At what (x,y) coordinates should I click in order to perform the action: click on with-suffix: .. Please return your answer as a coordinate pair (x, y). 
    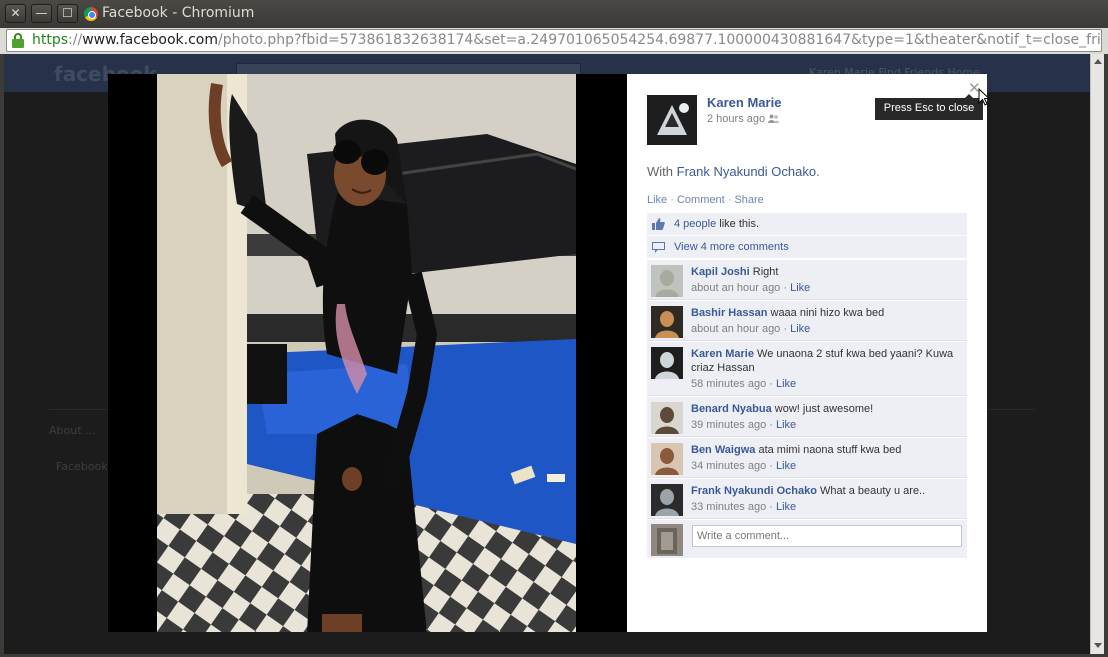
    Looking at the image, I should click on (818, 171).